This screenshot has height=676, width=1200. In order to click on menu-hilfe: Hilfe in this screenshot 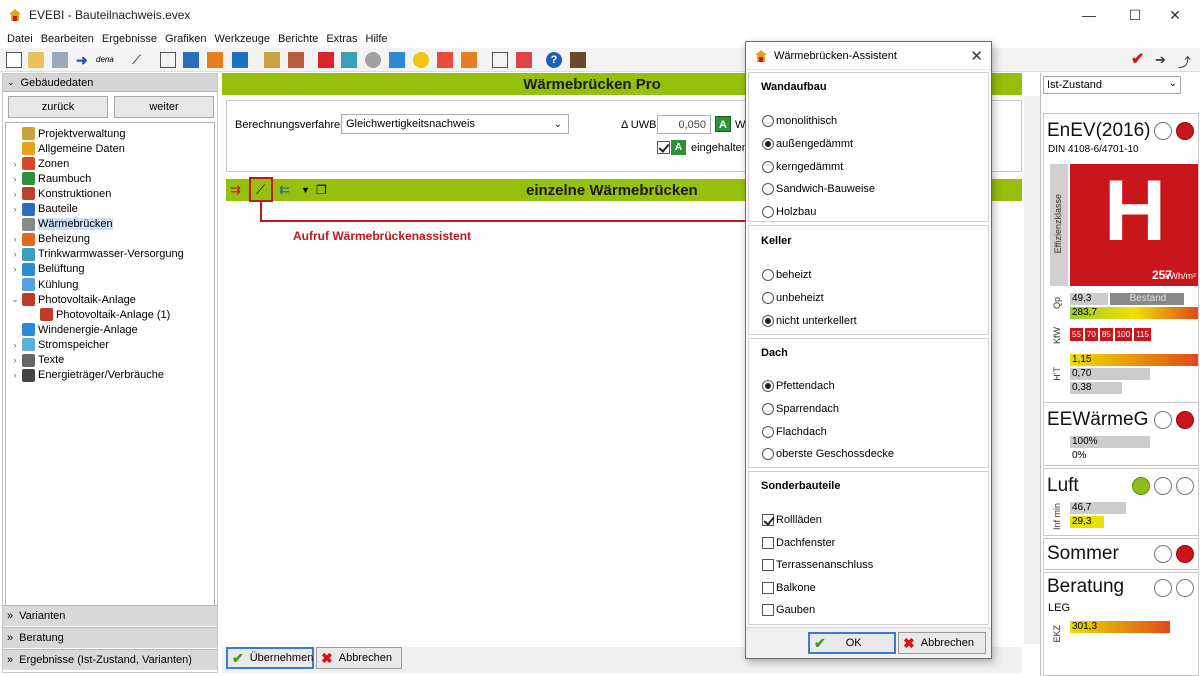, I will do `click(377, 39)`.